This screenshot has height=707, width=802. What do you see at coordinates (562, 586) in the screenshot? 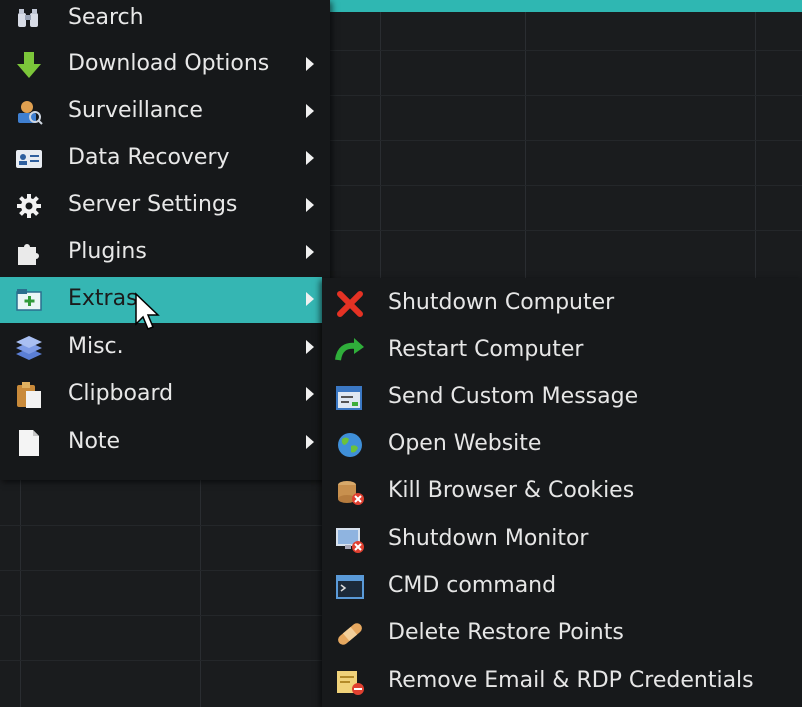
I see `submenu-item-cmd-command: CMD command` at bounding box center [562, 586].